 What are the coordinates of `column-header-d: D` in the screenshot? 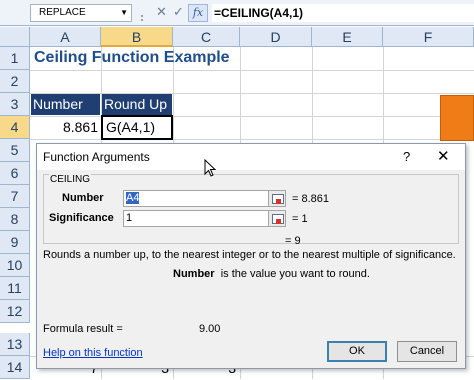 It's located at (276, 37).